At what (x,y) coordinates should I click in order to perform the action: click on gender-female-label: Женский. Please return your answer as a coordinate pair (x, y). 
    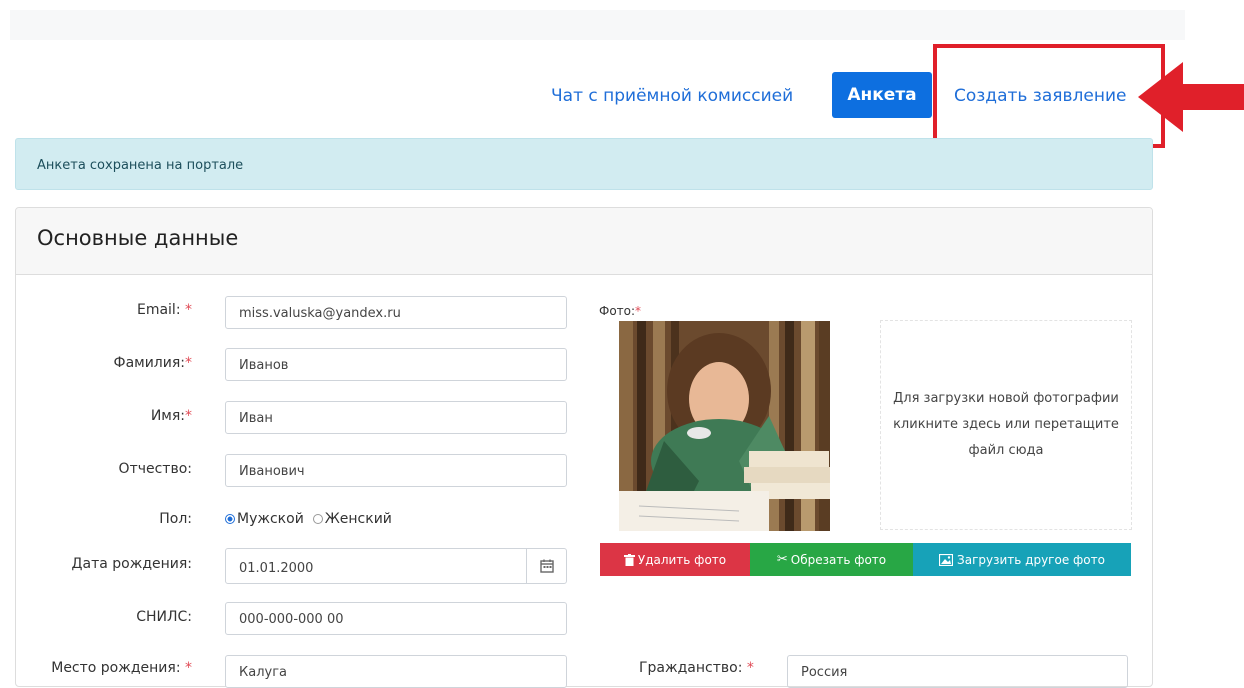
    Looking at the image, I should click on (358, 519).